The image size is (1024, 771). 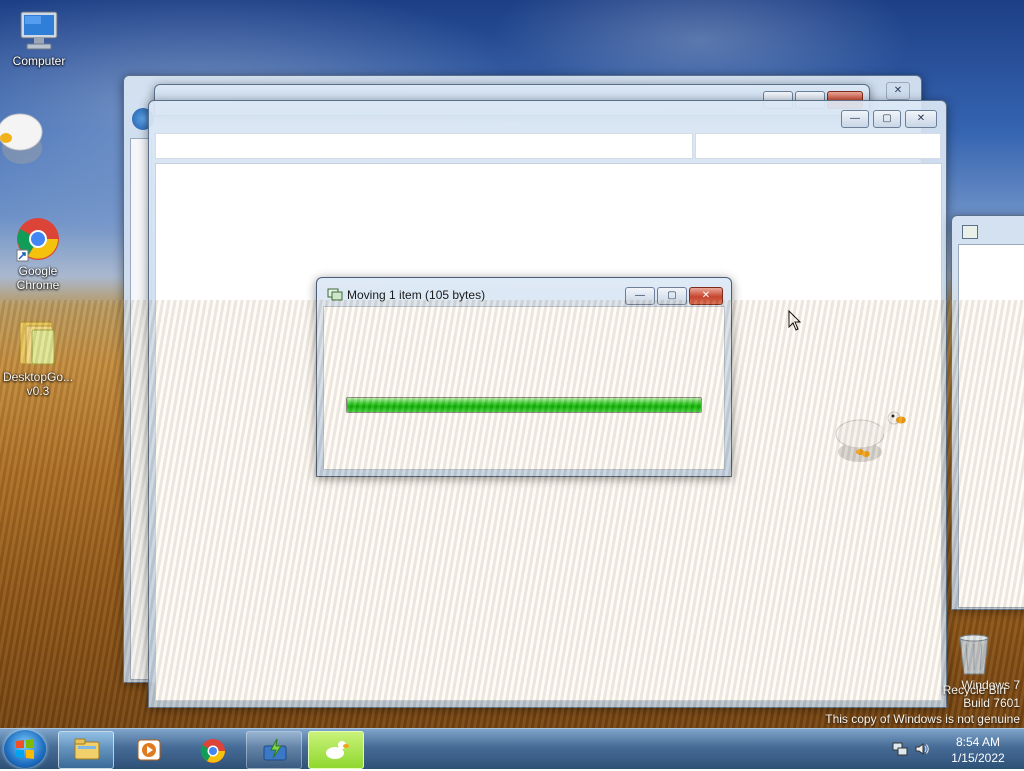 I want to click on computer-icon, so click(x=39, y=31).